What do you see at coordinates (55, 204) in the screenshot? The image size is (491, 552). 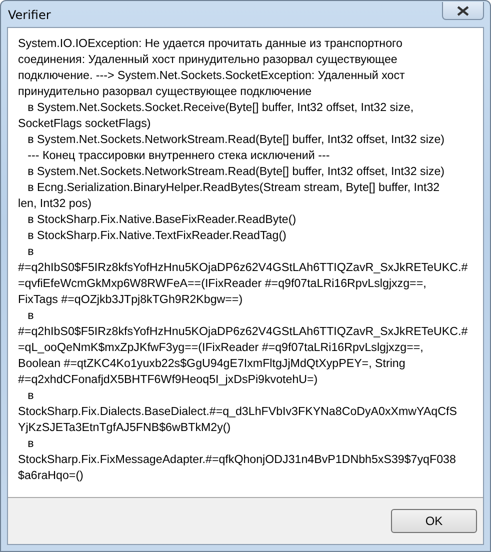 I see `message-line: len, Int32 pos)` at bounding box center [55, 204].